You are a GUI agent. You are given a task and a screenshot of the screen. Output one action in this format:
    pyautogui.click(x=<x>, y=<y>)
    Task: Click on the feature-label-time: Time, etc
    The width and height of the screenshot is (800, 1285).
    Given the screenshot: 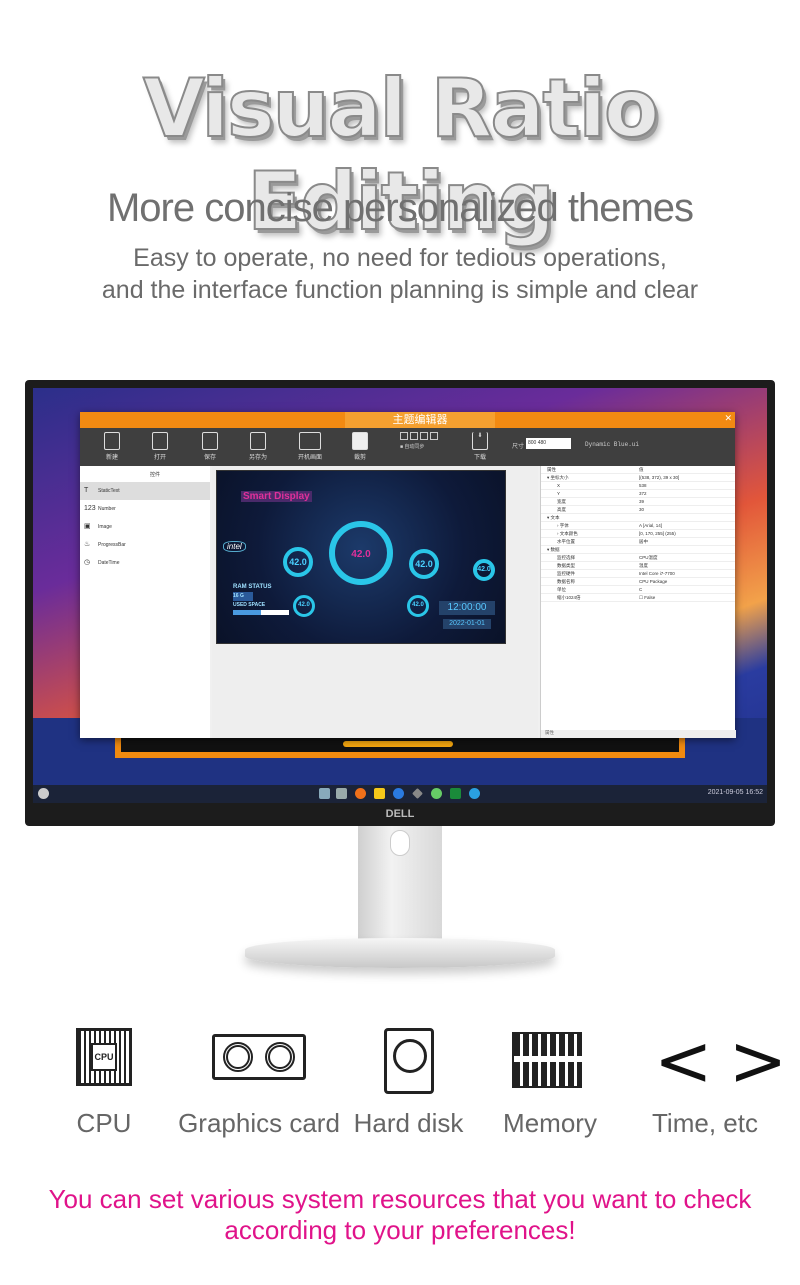 What is the action you would take?
    pyautogui.click(x=705, y=1123)
    